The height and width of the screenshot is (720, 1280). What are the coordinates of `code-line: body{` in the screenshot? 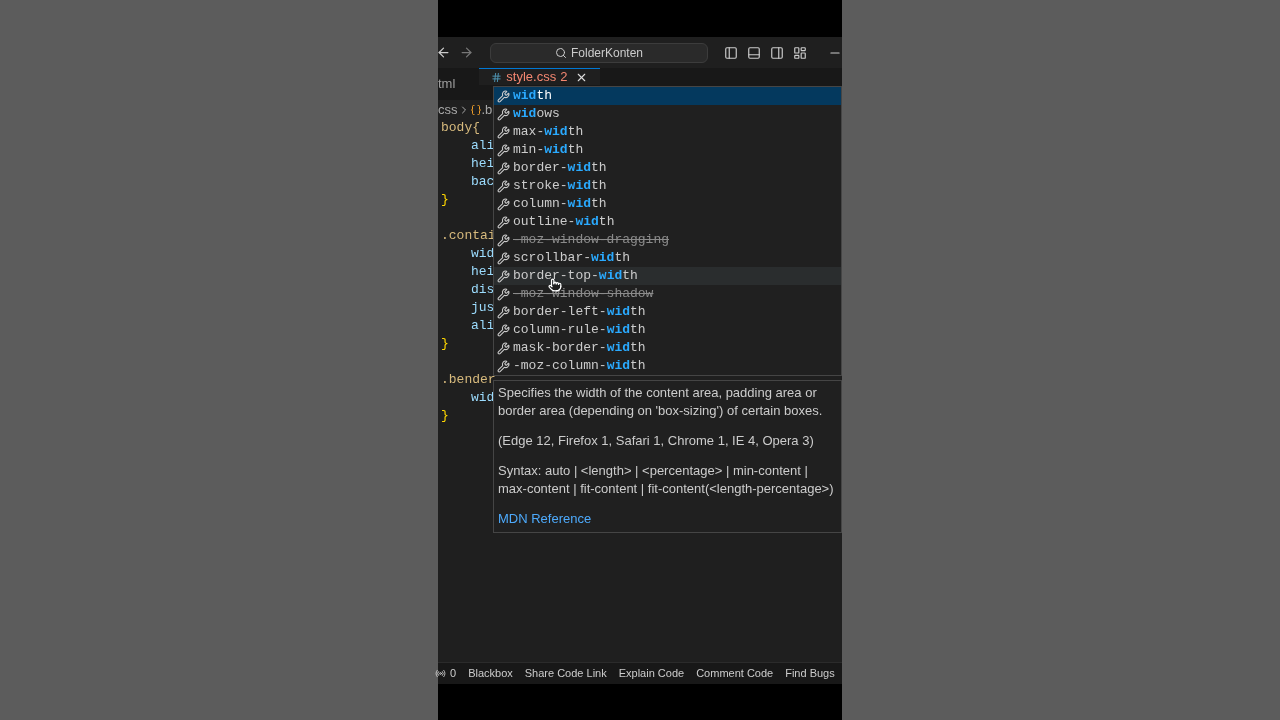 It's located at (460, 127).